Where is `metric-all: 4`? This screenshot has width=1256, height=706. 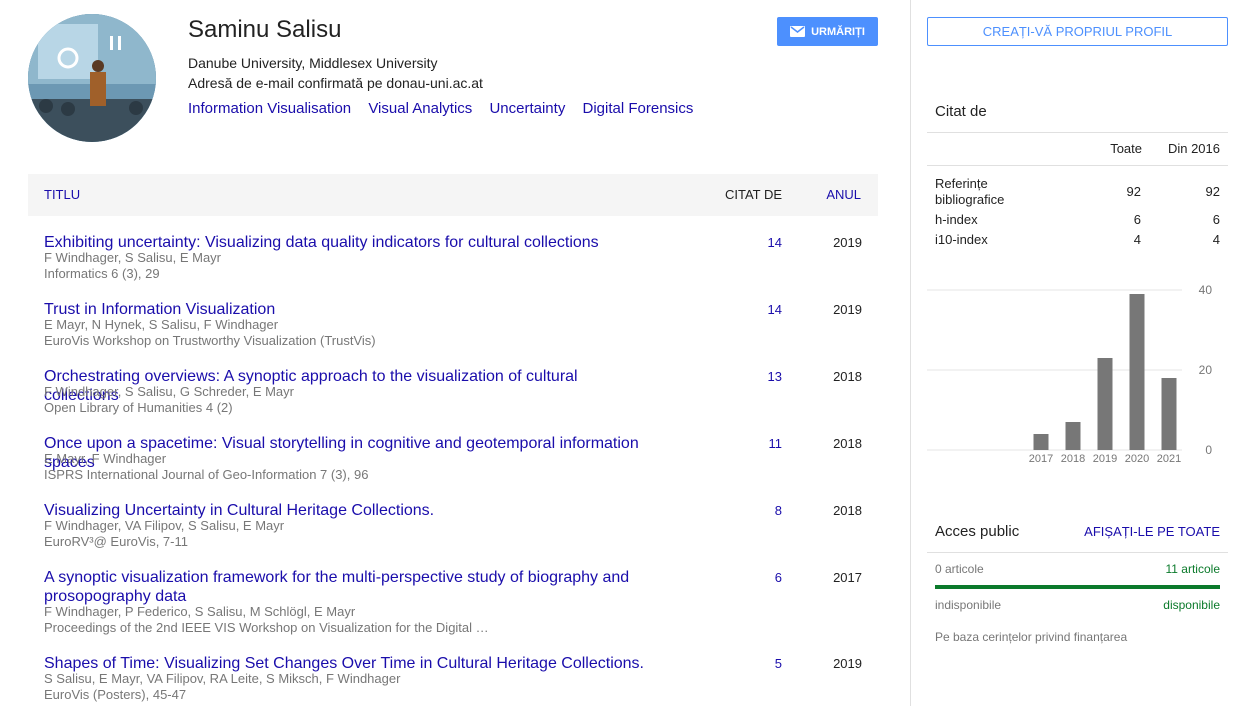
metric-all: 4 is located at coordinates (1137, 239).